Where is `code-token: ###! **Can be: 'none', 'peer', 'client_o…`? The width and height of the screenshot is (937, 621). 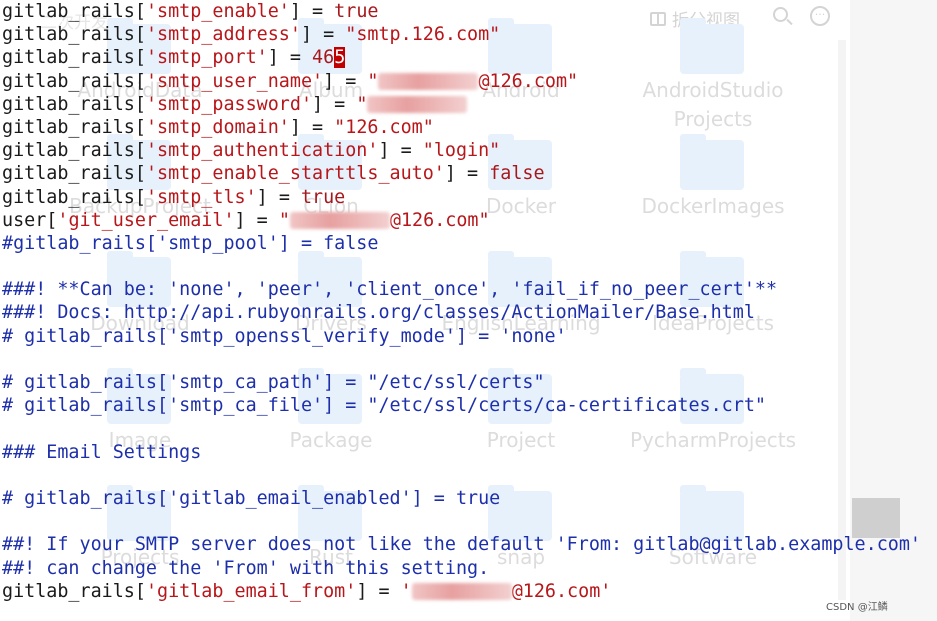 code-token: ###! **Can be: 'none', 'peer', 'client_o… is located at coordinates (390, 290).